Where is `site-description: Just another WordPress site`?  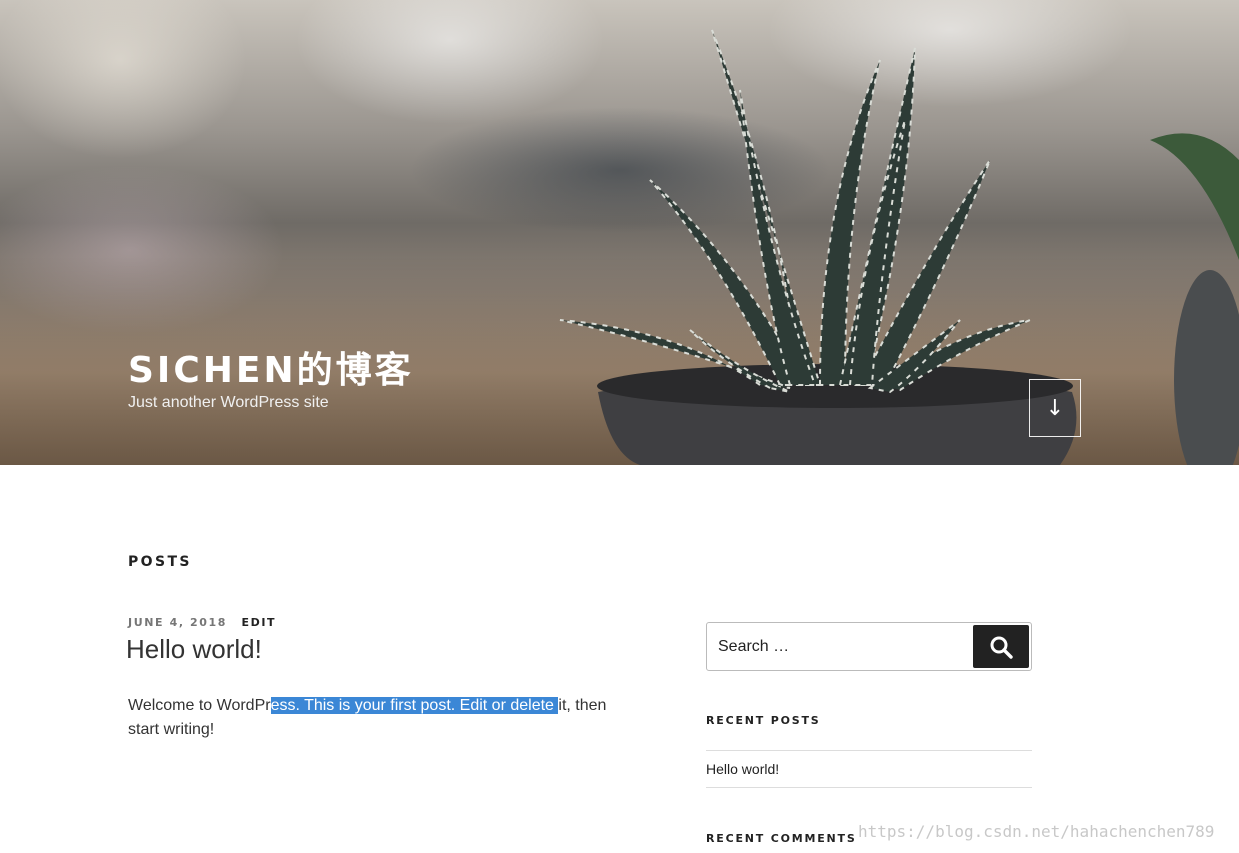
site-description: Just another WordPress site is located at coordinates (228, 402).